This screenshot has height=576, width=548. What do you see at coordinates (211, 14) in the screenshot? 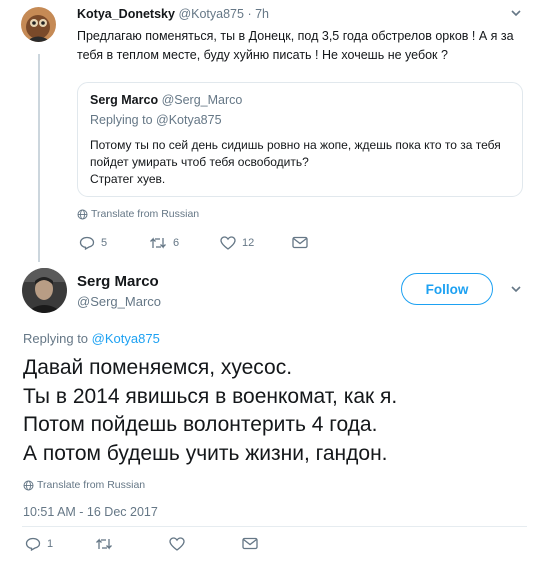
I see `author-handle: @Kotya875` at bounding box center [211, 14].